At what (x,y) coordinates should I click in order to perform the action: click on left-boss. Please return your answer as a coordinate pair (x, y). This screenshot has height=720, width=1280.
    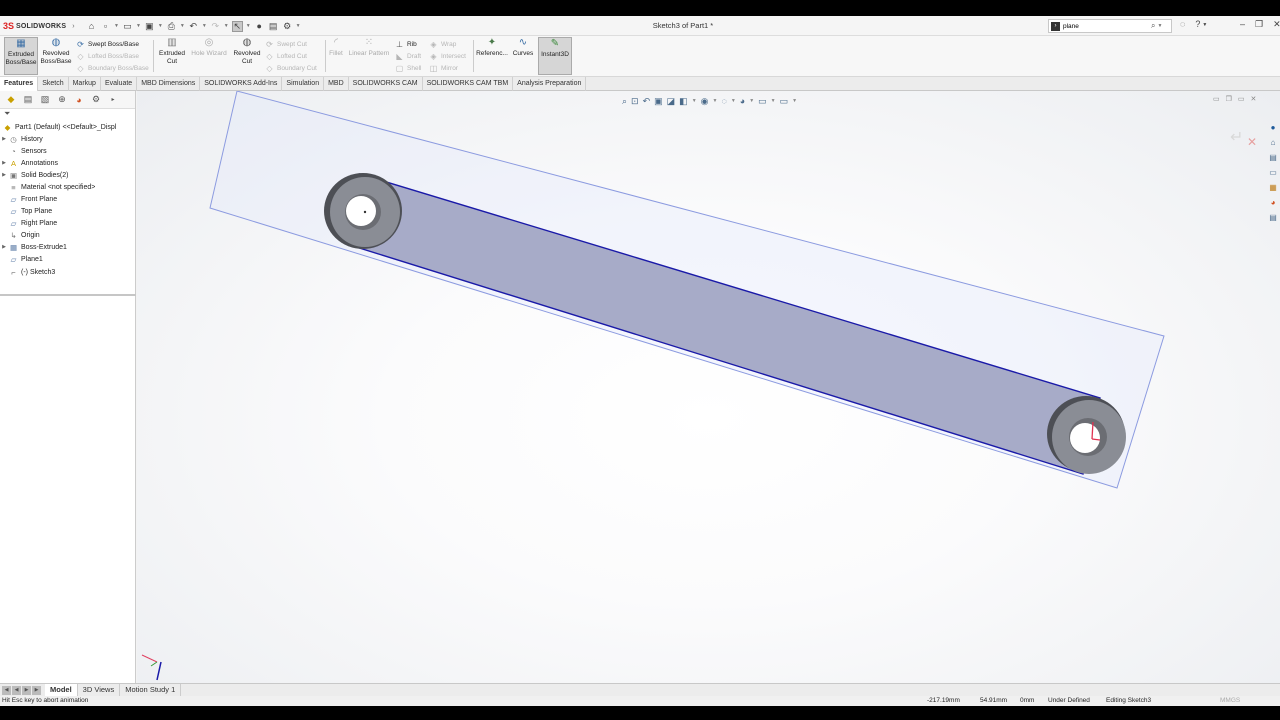
    Looking at the image, I should click on (363, 211).